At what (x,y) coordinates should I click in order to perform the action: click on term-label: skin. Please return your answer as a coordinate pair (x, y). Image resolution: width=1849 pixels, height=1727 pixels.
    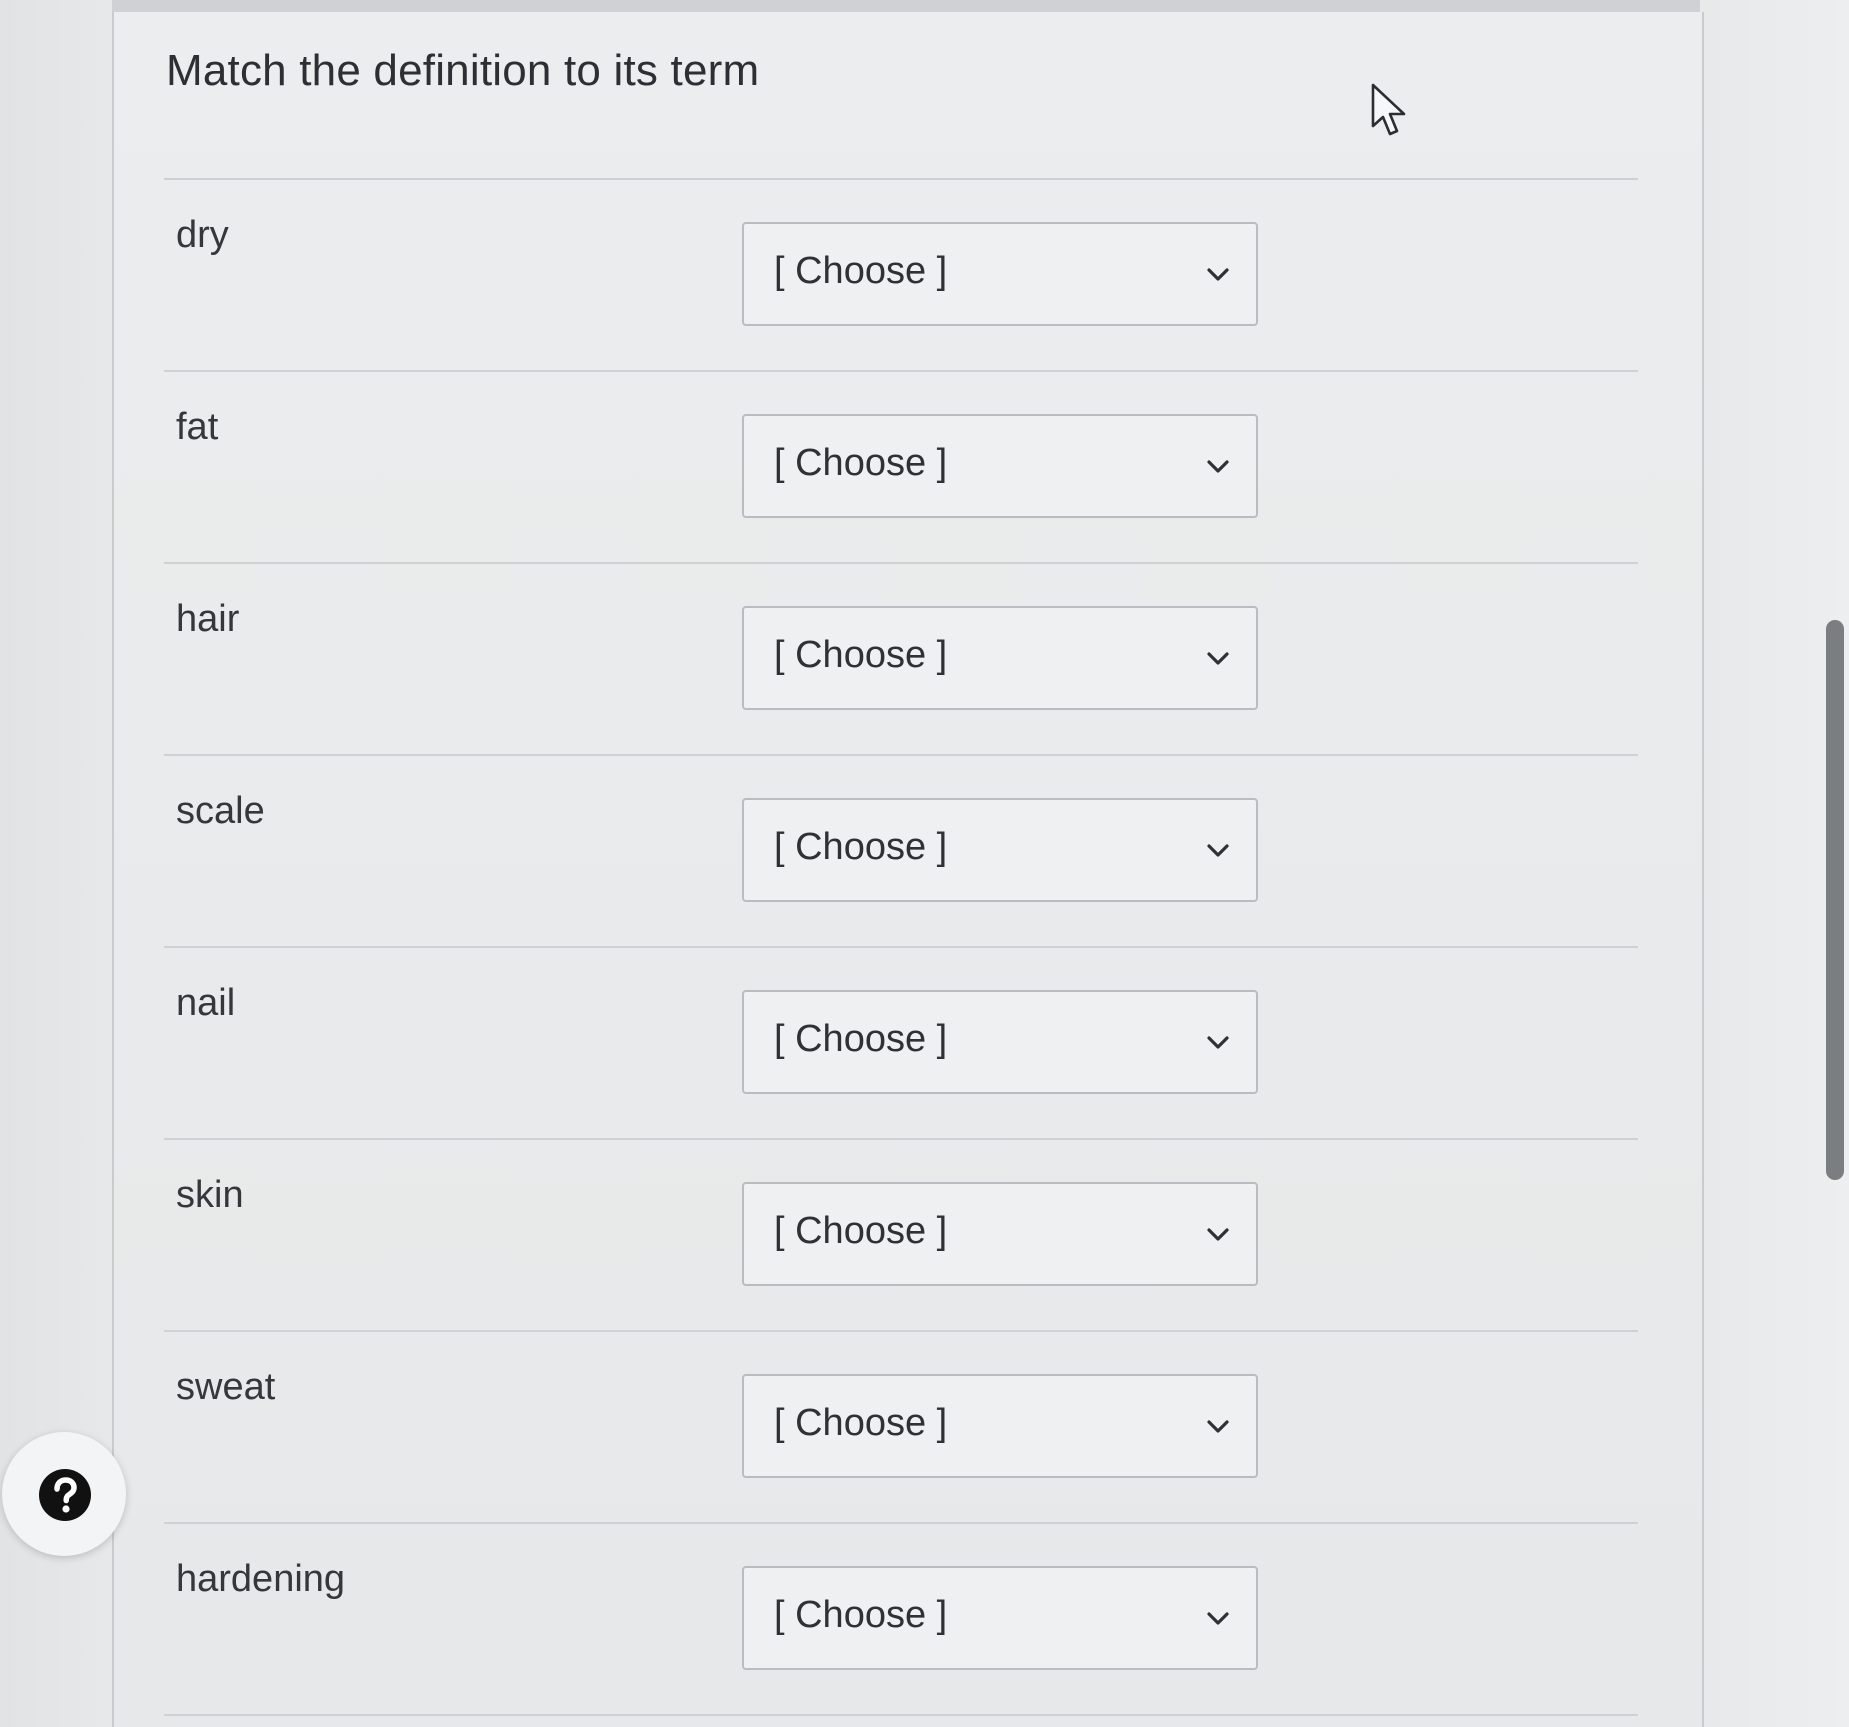
    Looking at the image, I should click on (210, 1195).